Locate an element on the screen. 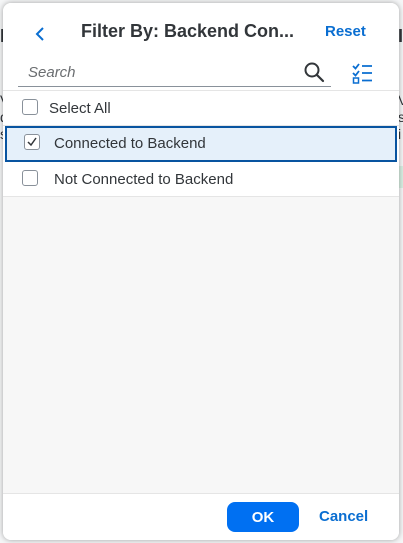  list-item-label: Not Connected to Backend is located at coordinates (144, 179).